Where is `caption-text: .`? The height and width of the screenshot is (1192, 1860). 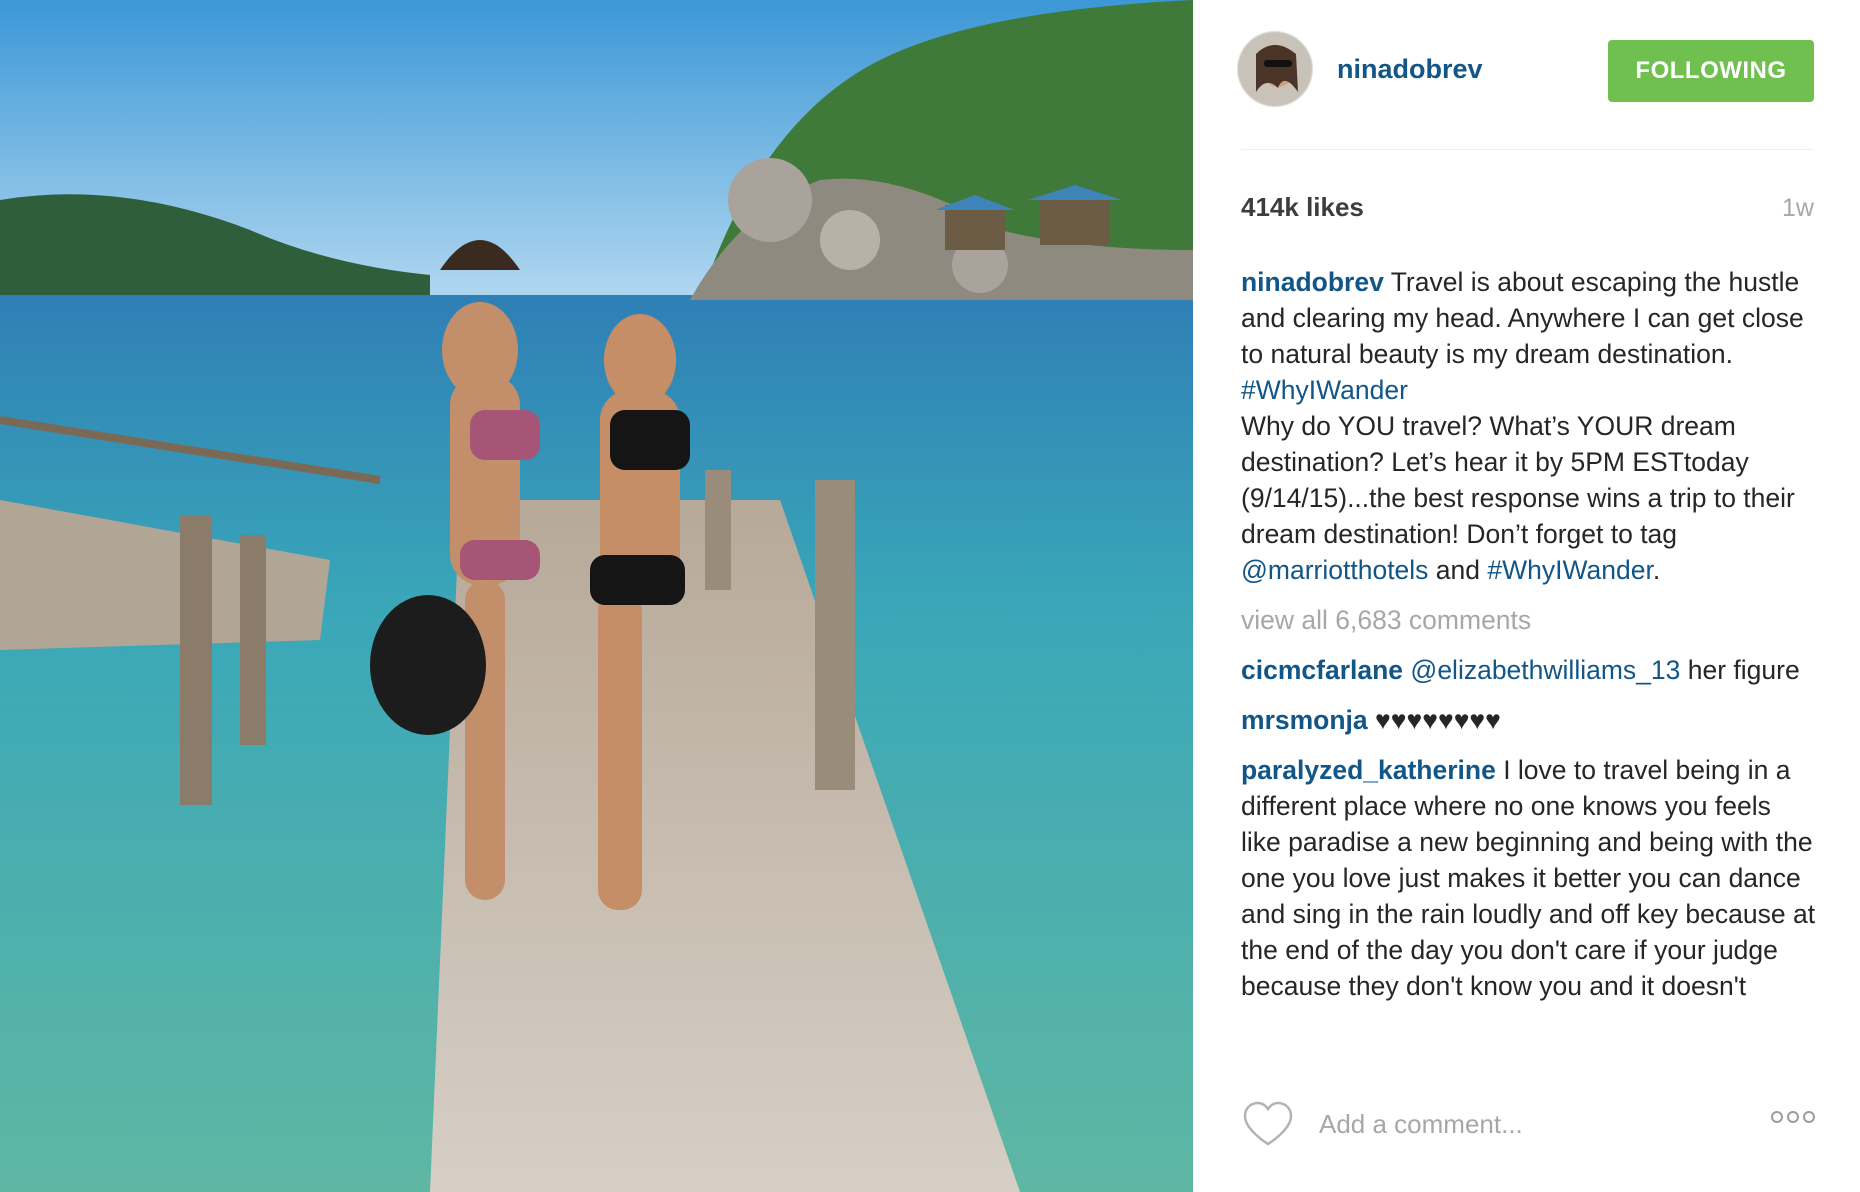 caption-text: . is located at coordinates (1656, 570).